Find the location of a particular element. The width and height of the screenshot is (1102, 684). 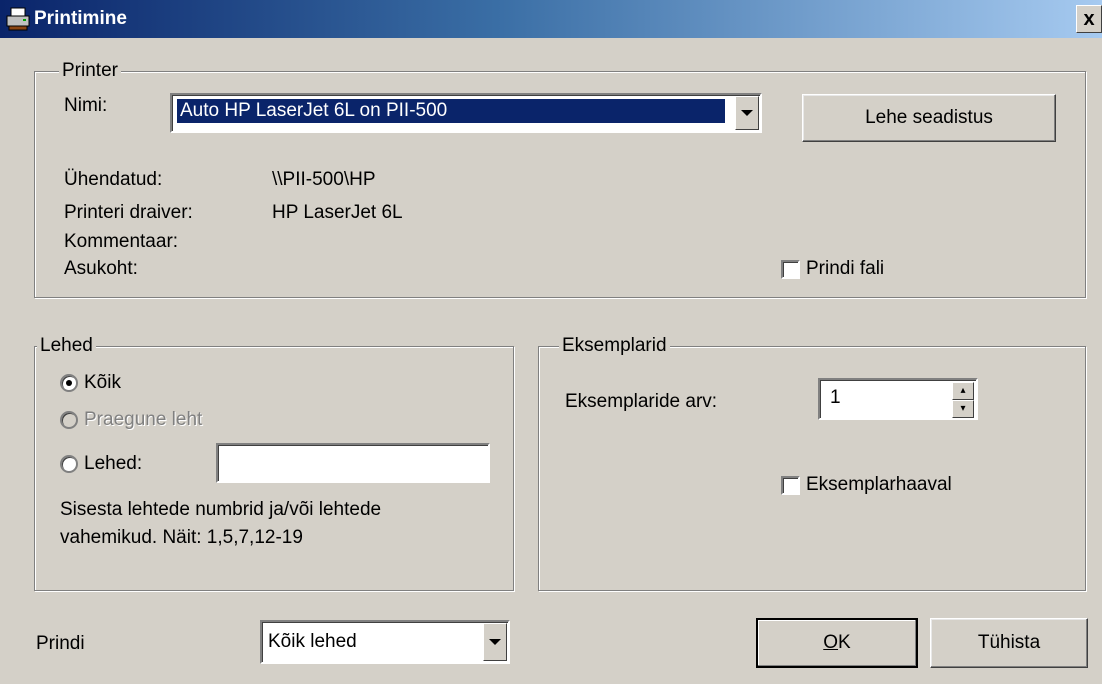

title-bar: Printimine x is located at coordinates (551, 19).